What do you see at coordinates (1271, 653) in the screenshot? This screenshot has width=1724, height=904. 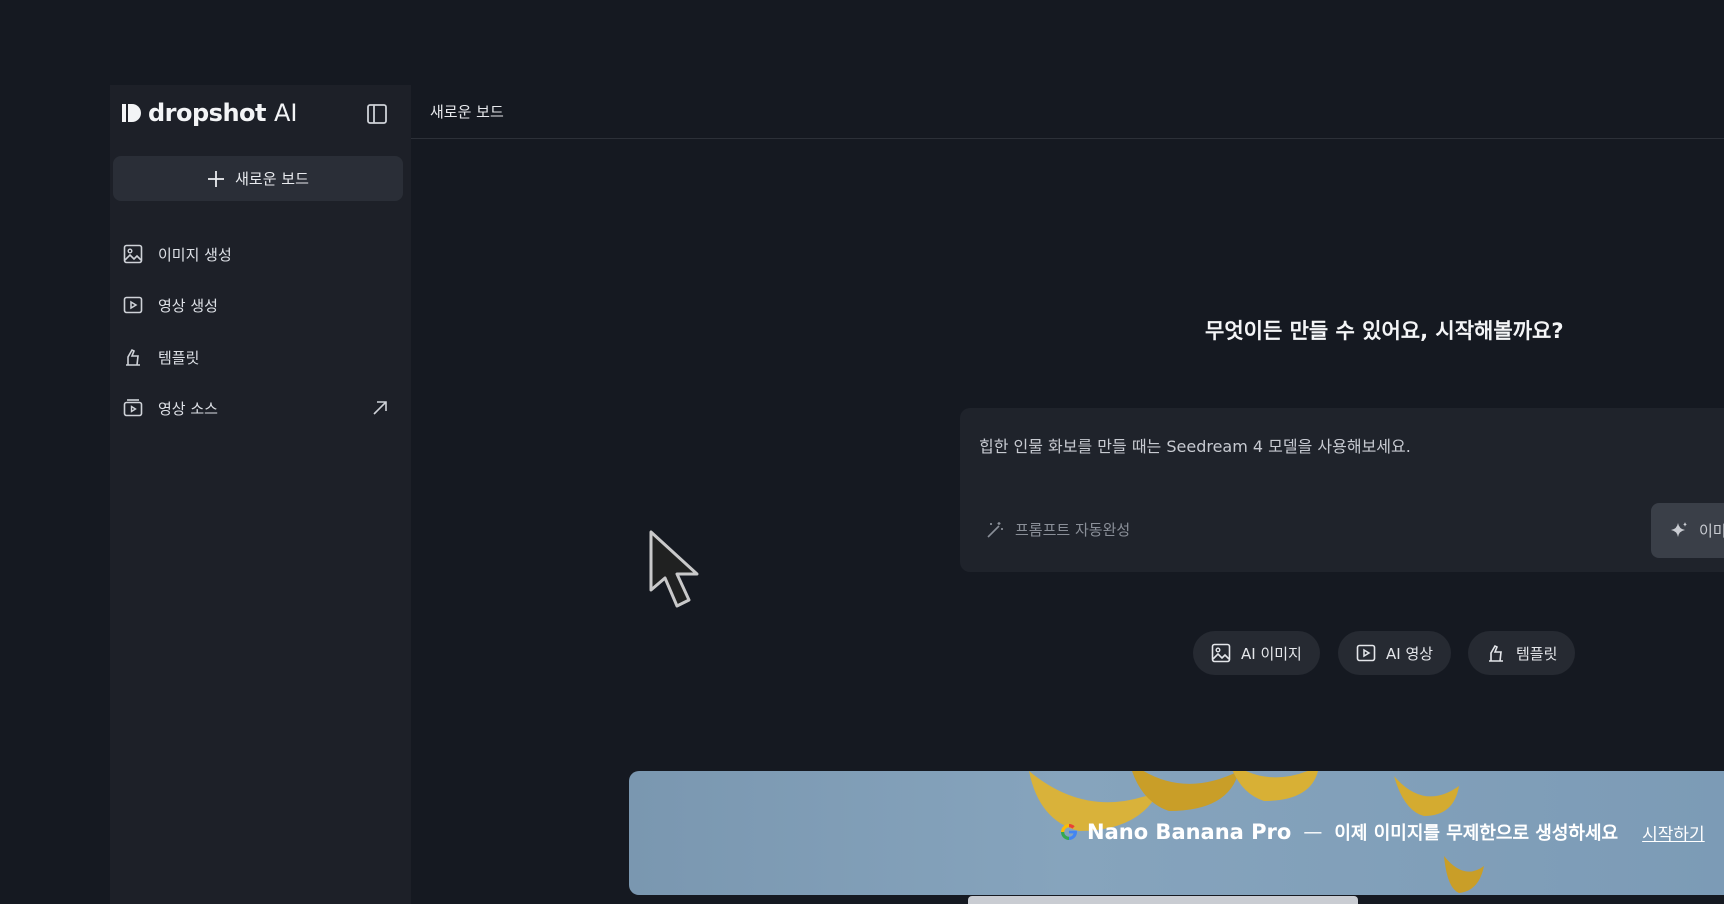 I see `chip-label: AI 이미지` at bounding box center [1271, 653].